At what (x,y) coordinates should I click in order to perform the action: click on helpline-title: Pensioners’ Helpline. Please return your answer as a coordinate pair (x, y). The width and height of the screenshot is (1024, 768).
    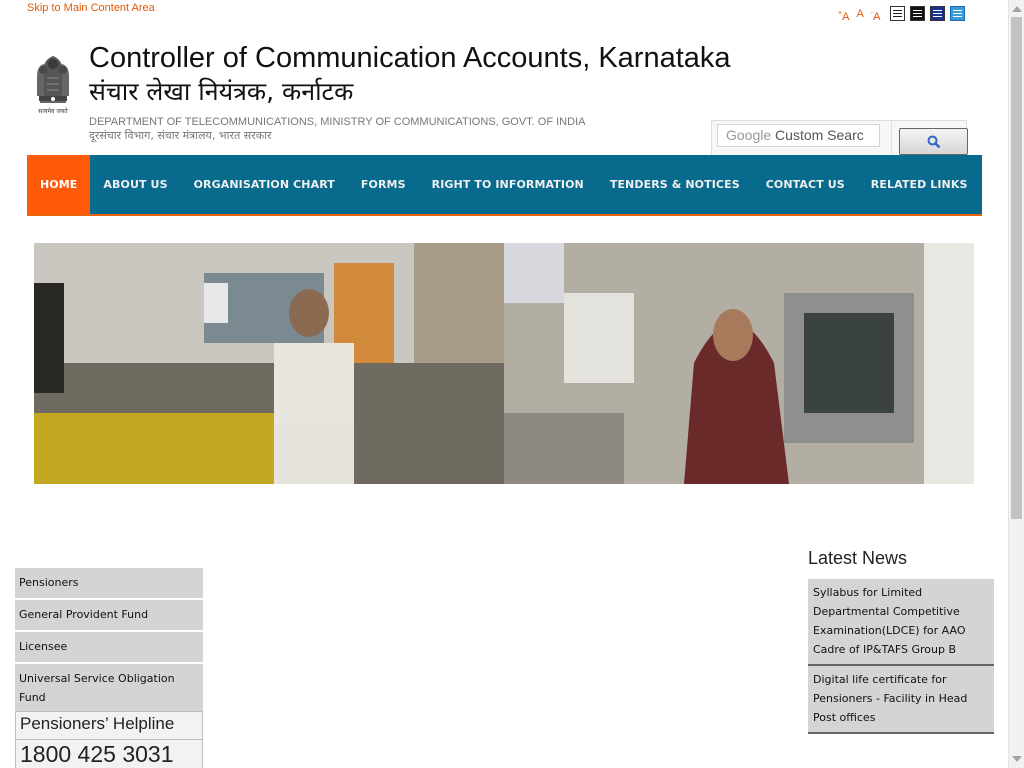
    Looking at the image, I should click on (109, 726).